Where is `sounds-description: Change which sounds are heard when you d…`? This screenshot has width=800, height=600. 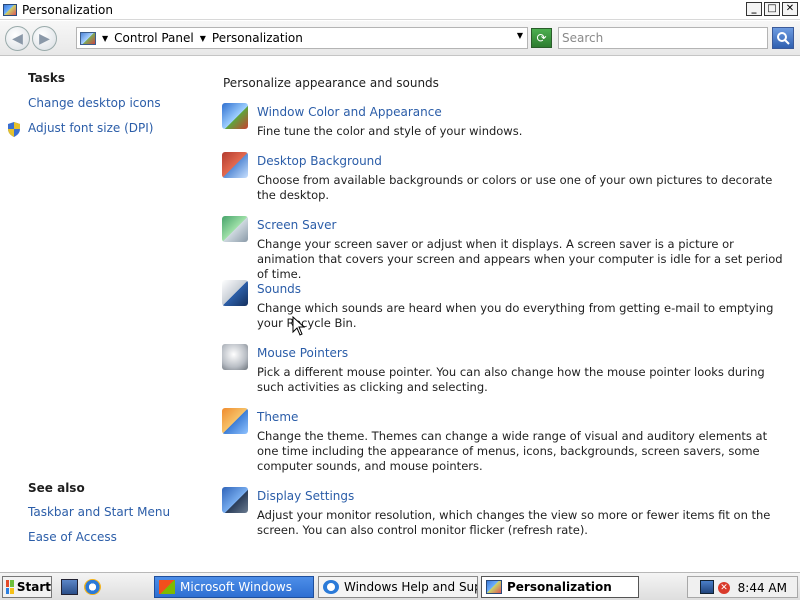 sounds-description: Change which sounds are heard when you d… is located at coordinates (515, 315).